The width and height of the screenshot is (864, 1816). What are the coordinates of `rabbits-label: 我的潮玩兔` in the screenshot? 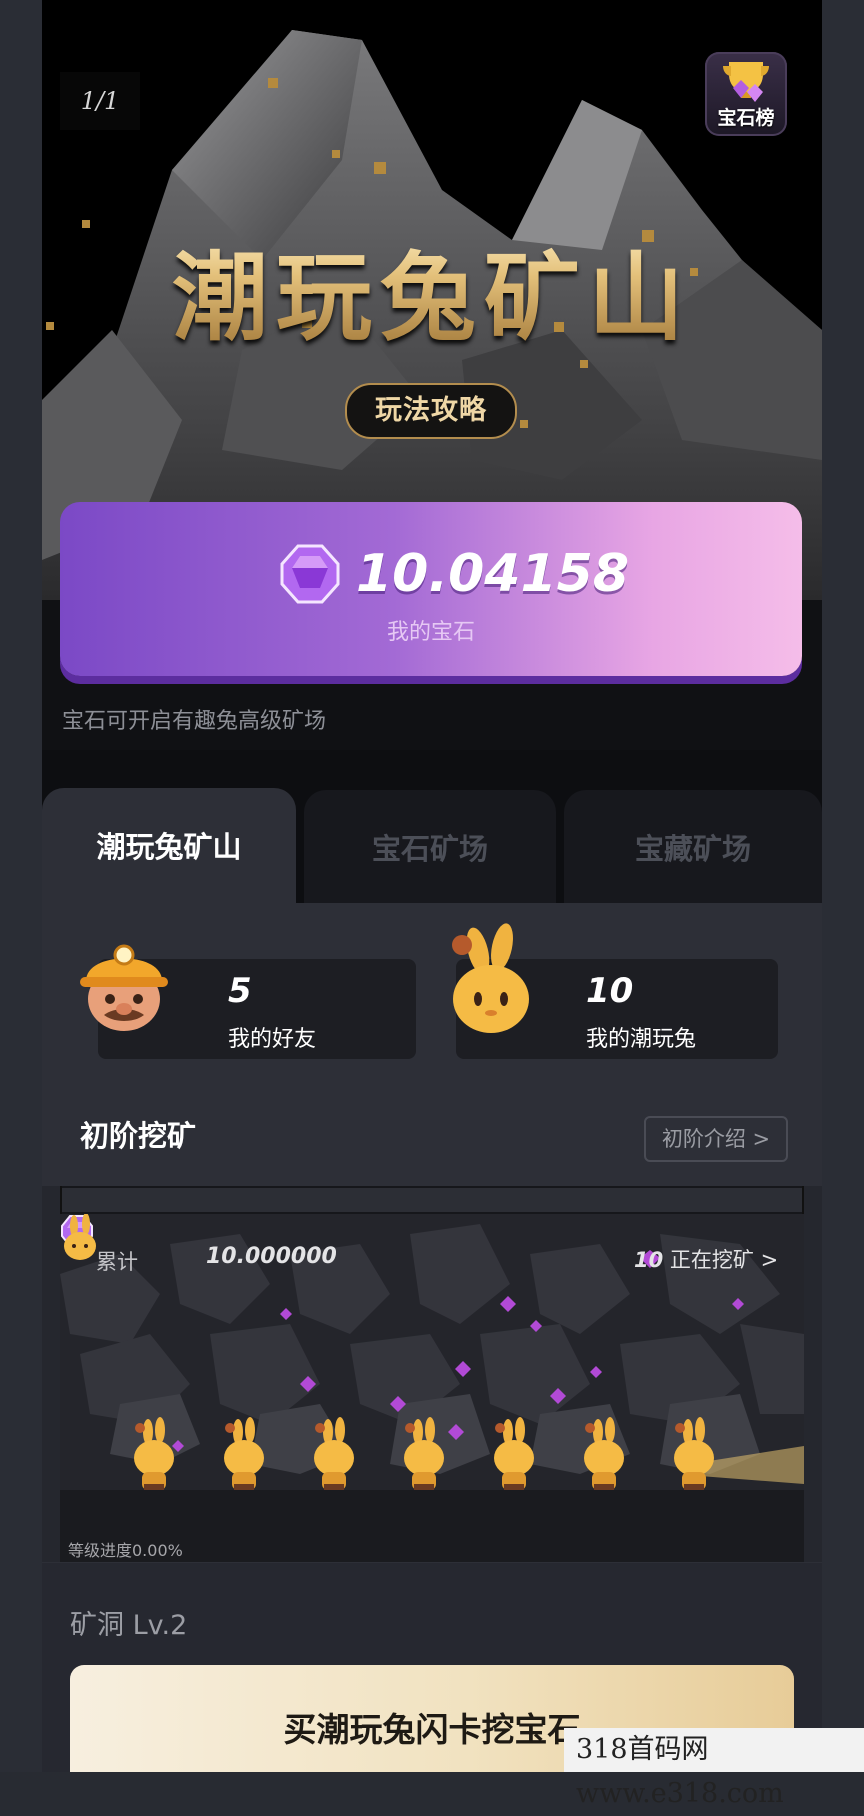 It's located at (641, 1039).